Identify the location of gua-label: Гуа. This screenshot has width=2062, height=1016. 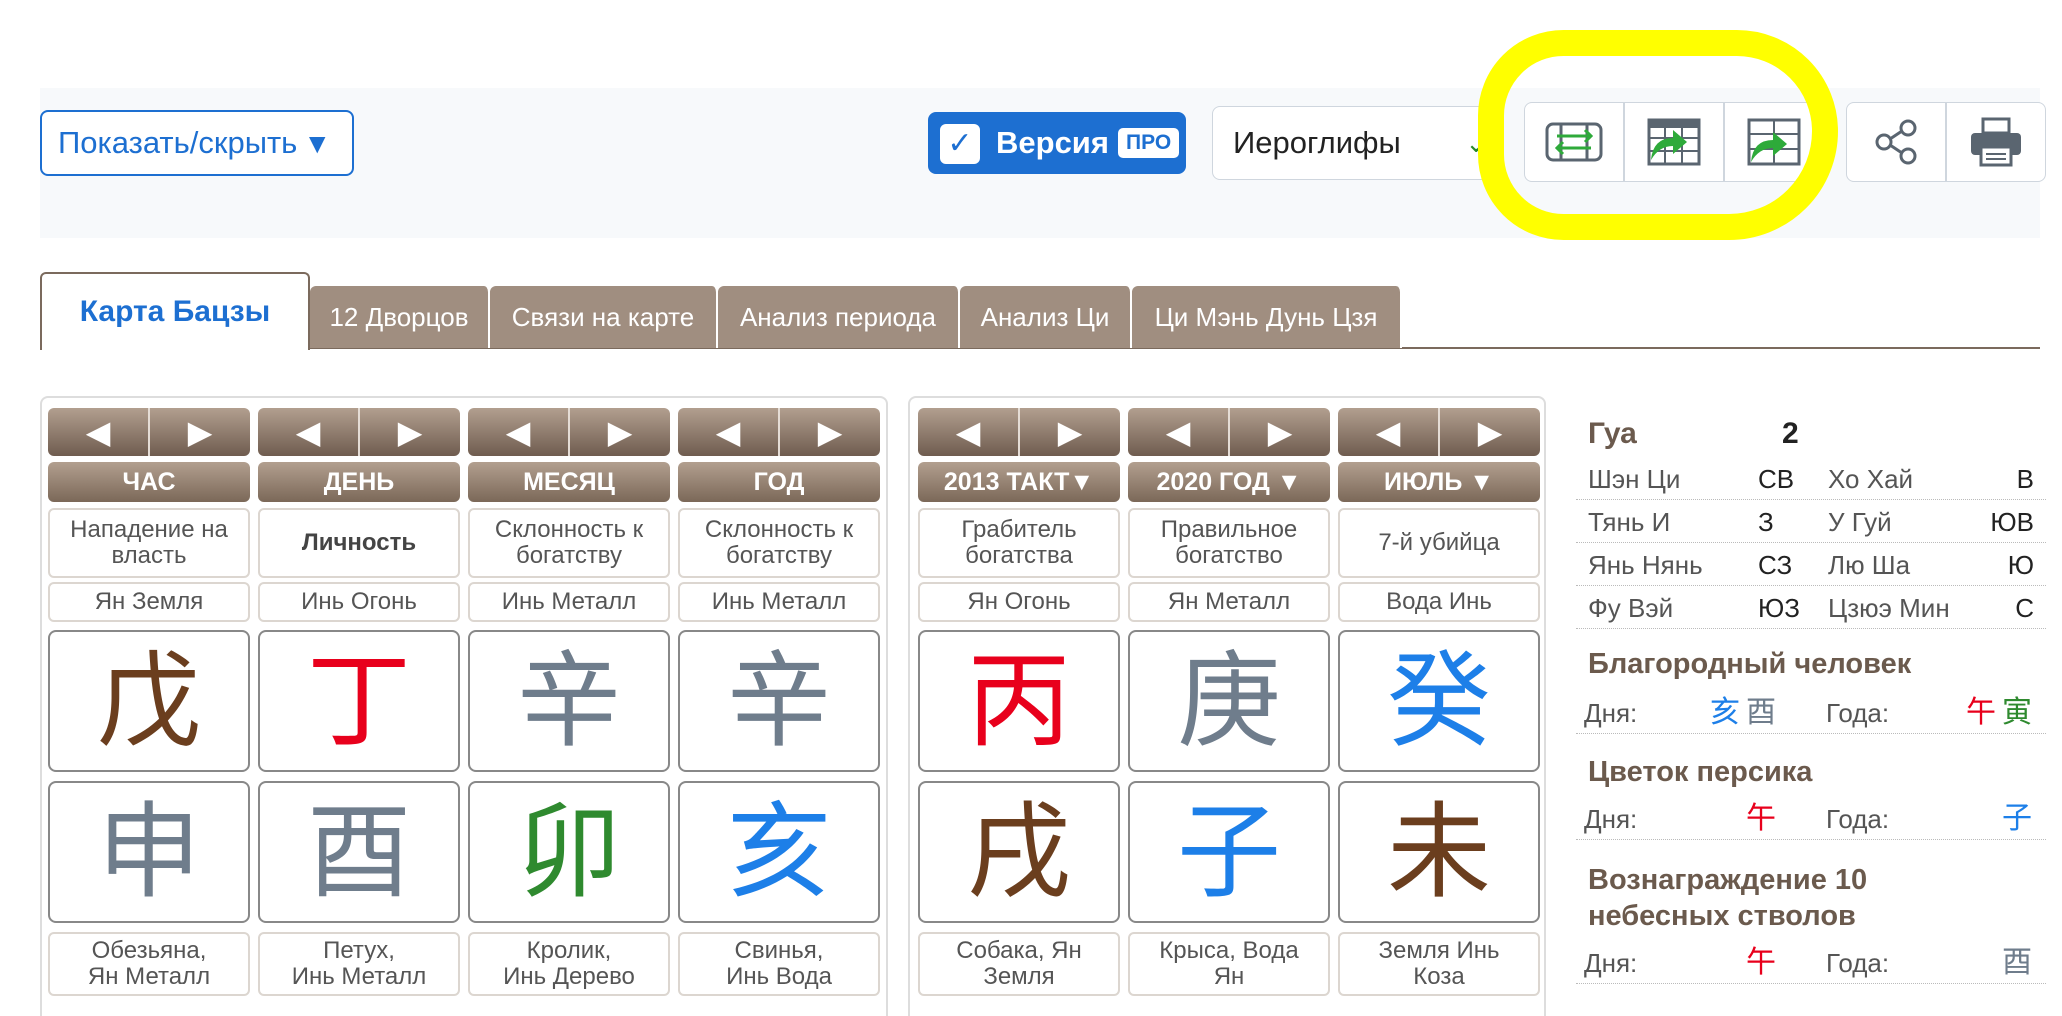
(1612, 433).